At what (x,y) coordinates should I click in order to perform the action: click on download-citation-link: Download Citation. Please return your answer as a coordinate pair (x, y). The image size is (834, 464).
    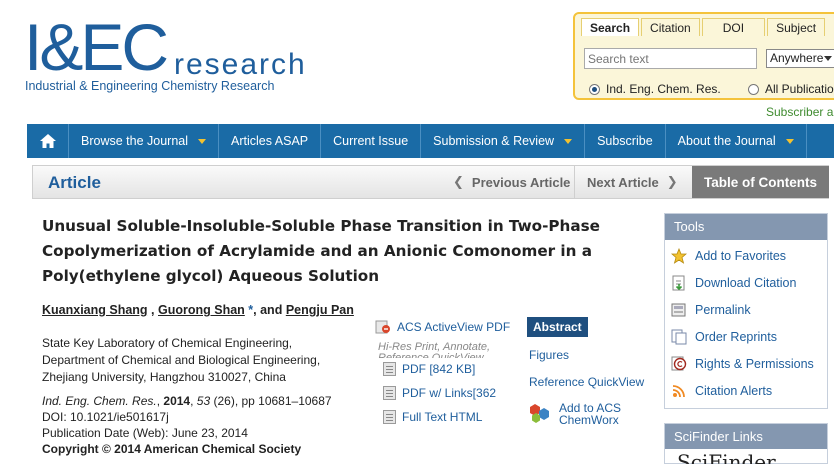
    Looking at the image, I should click on (747, 283).